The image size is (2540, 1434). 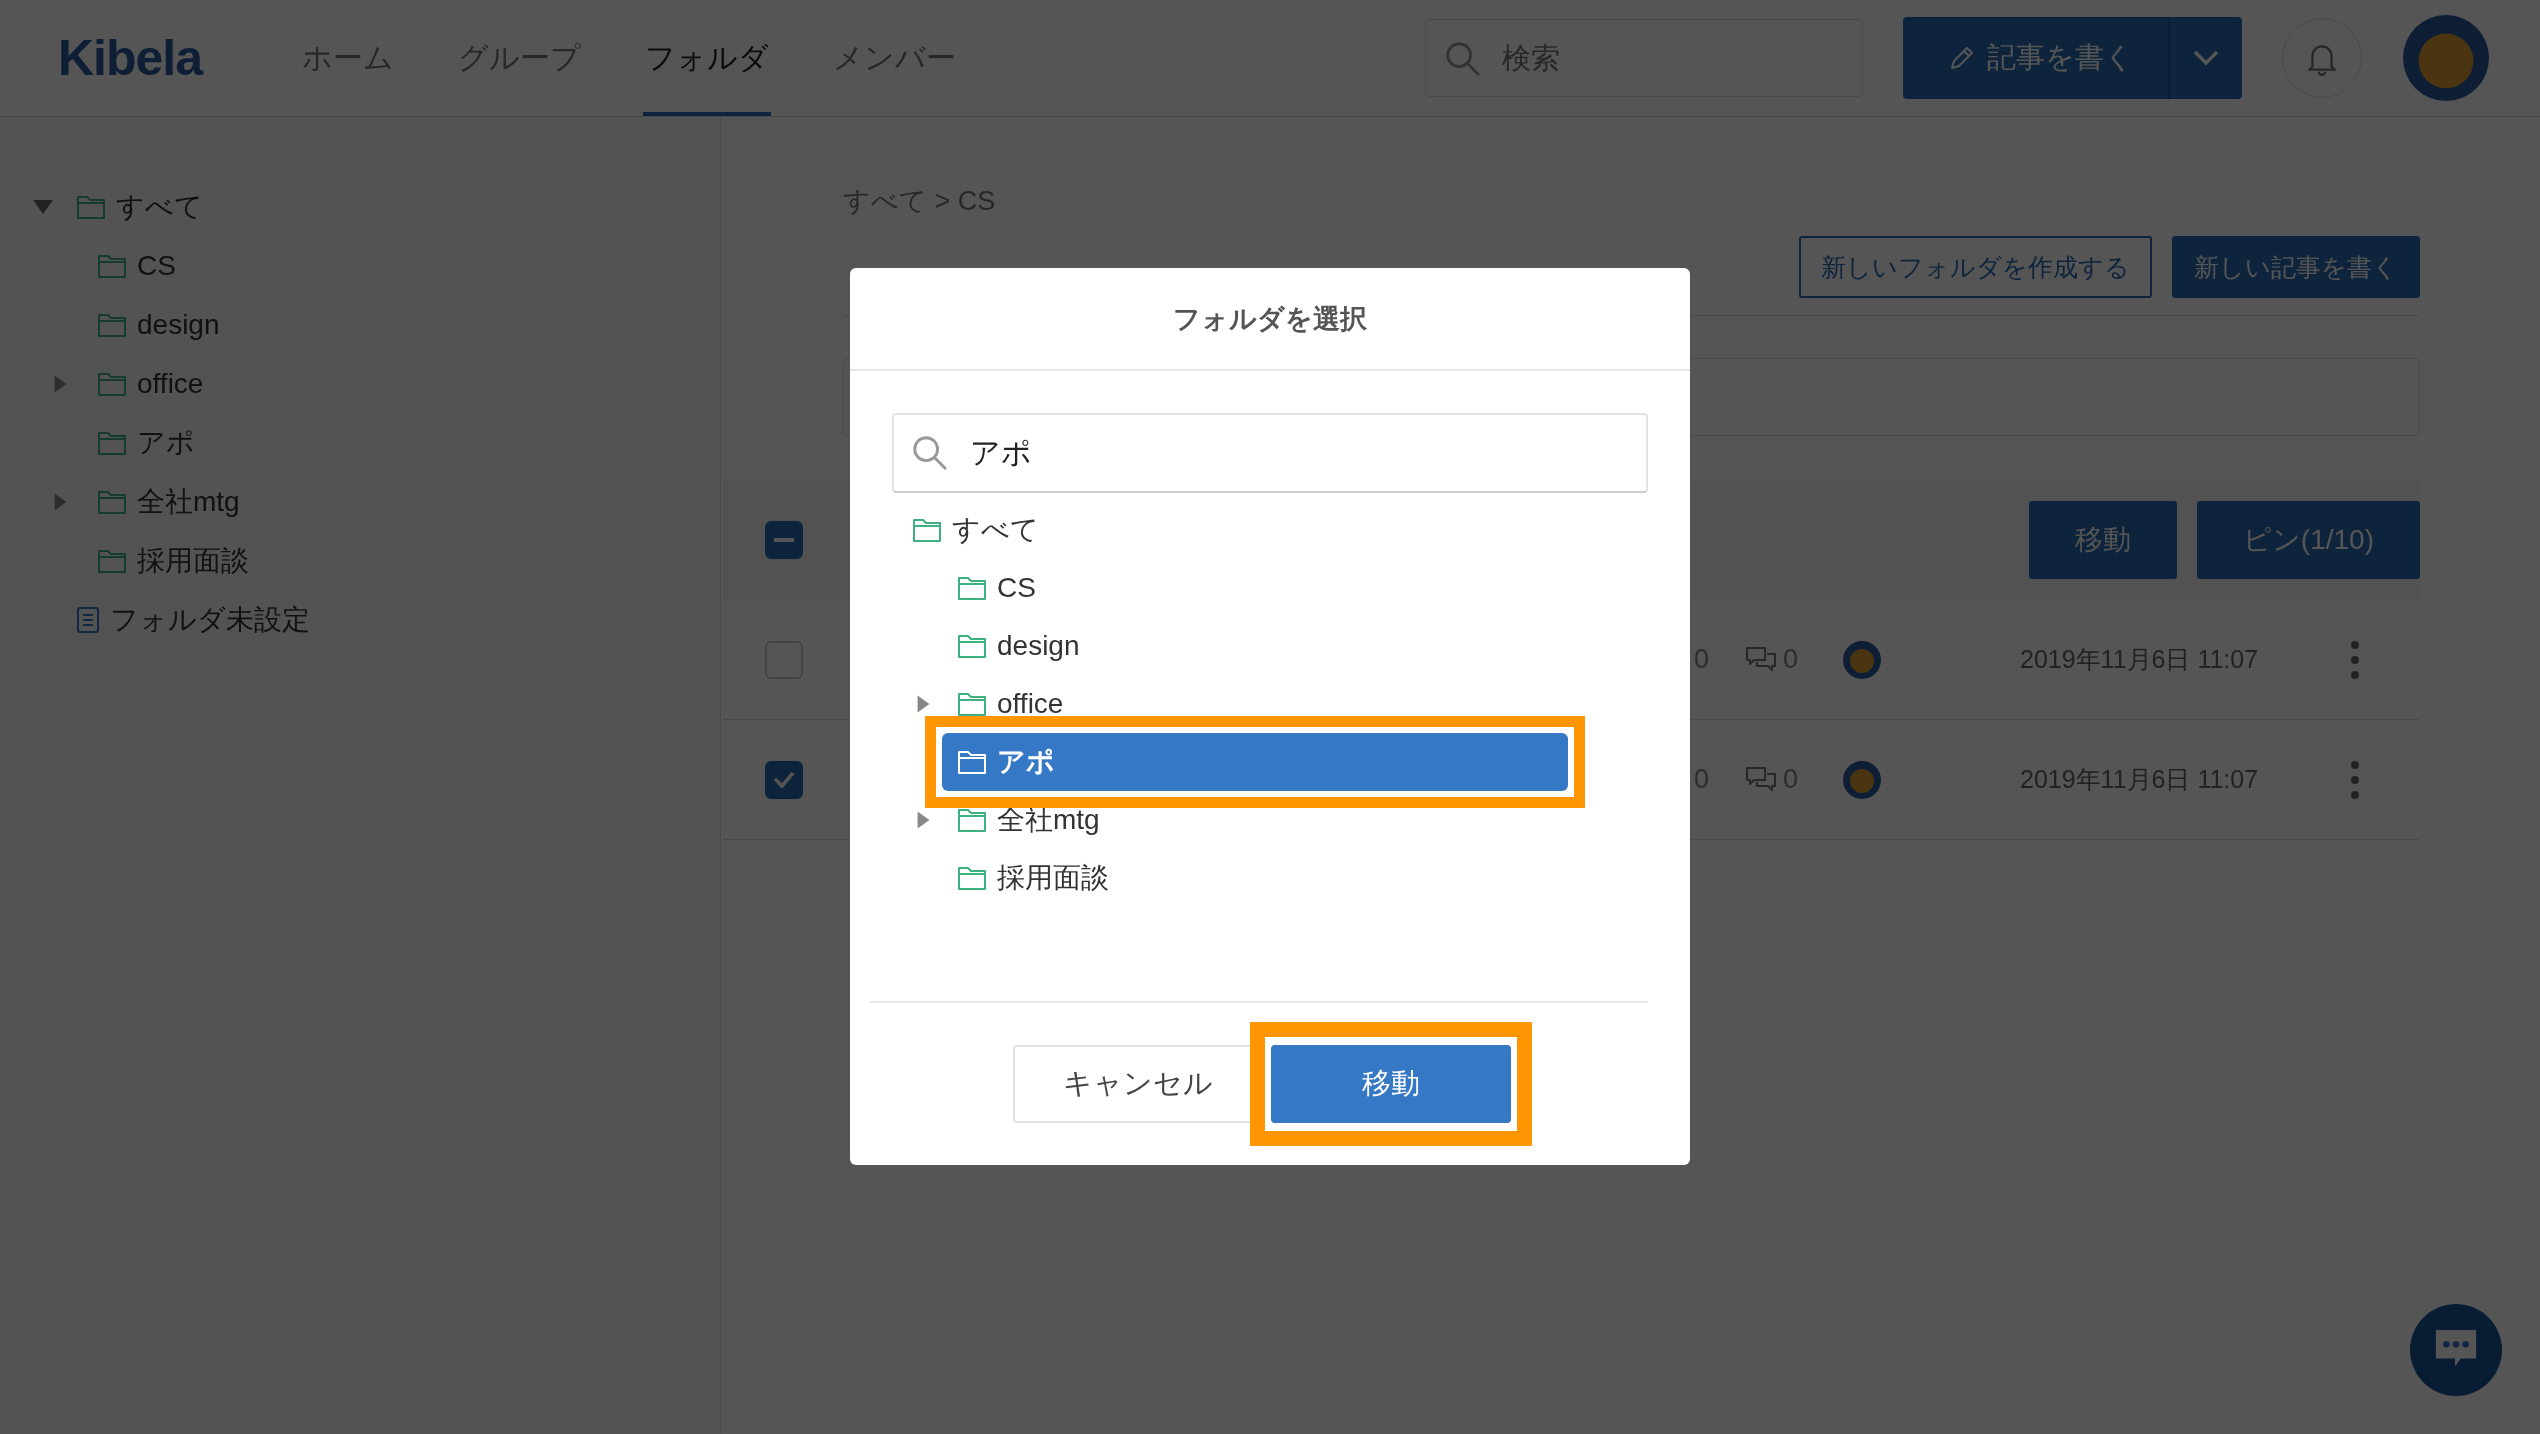 What do you see at coordinates (2308, 540) in the screenshot?
I see `toolbar-button: ピン(1/10)` at bounding box center [2308, 540].